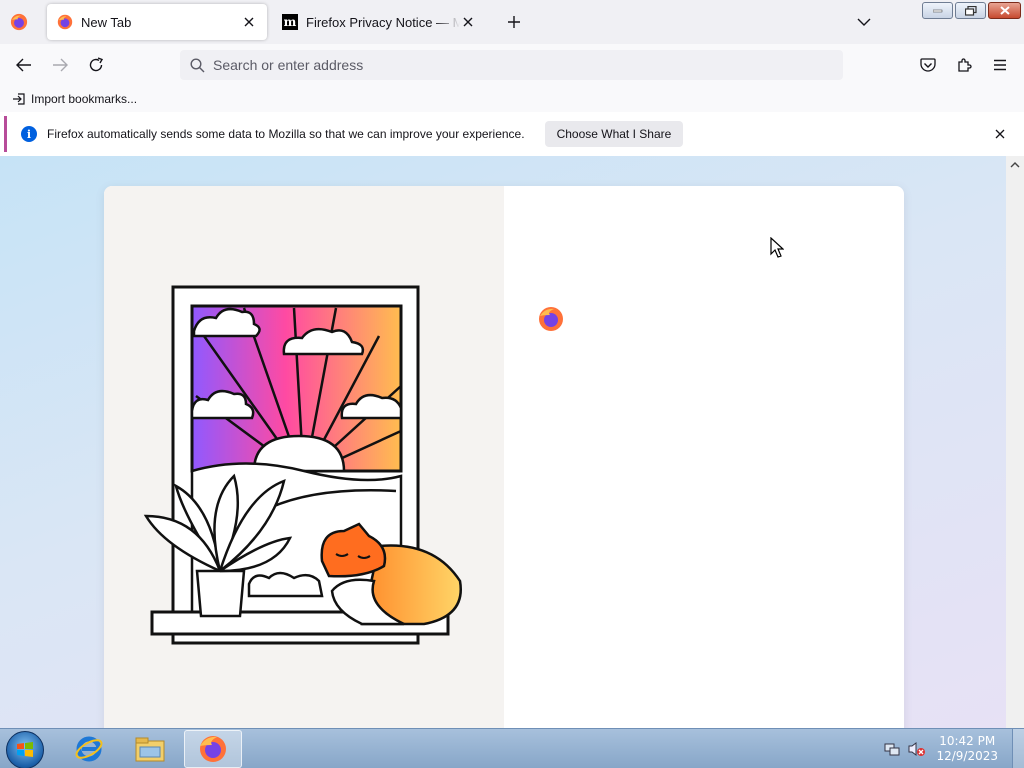  I want to click on system-tray: 10:42 PM 12/9/2023, so click(954, 748).